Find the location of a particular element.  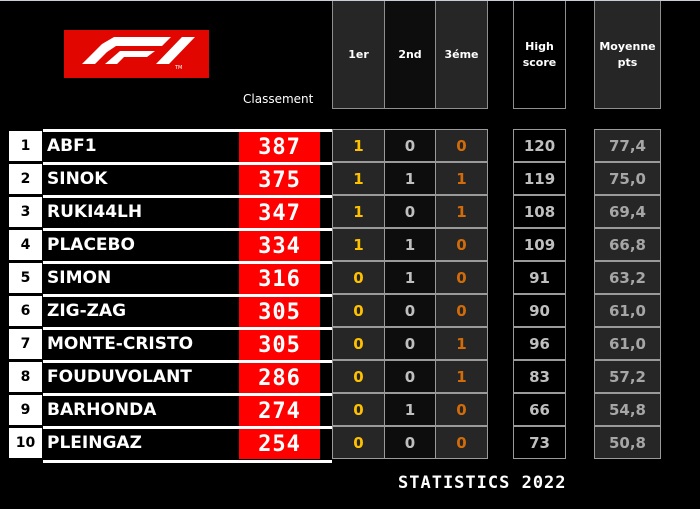

header-third-label: 3éme is located at coordinates (461, 54).